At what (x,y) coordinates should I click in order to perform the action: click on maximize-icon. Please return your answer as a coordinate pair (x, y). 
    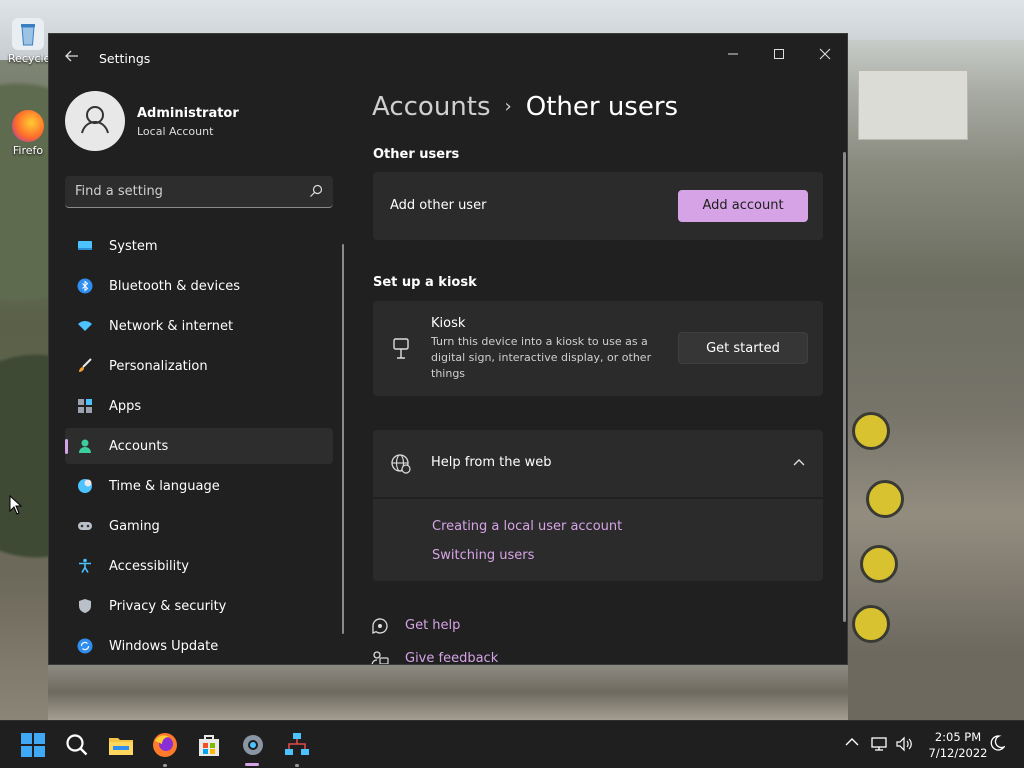
    Looking at the image, I should click on (779, 54).